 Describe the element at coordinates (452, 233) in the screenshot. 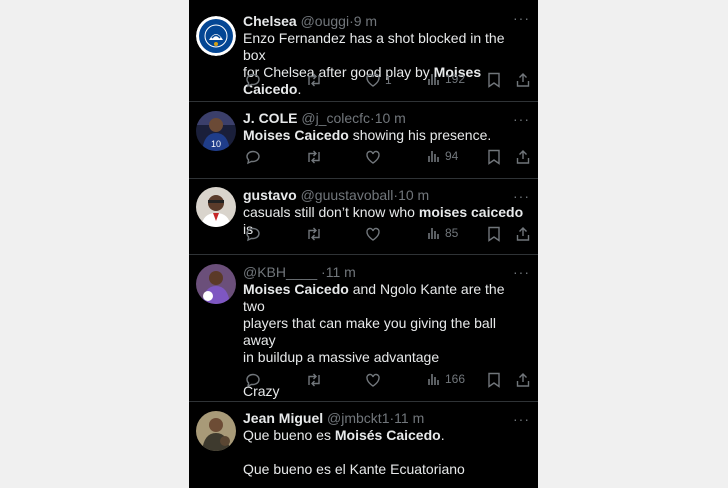

I see `view-count: 85` at that location.